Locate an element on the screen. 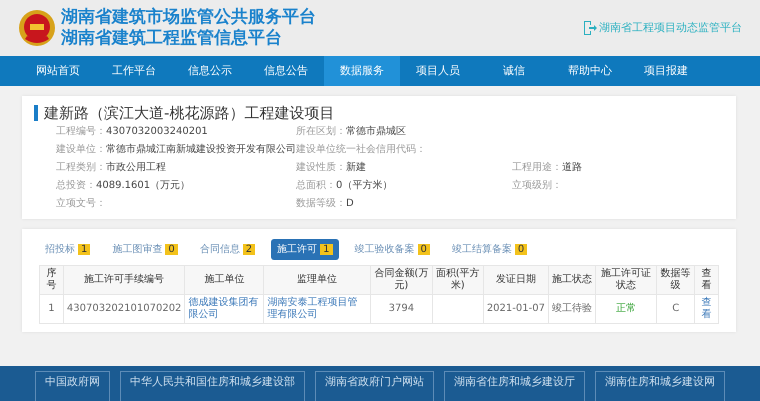 Image resolution: width=760 pixels, height=401 pixels. footer-link: 湖南省住房和城乡建设厅 is located at coordinates (514, 386).